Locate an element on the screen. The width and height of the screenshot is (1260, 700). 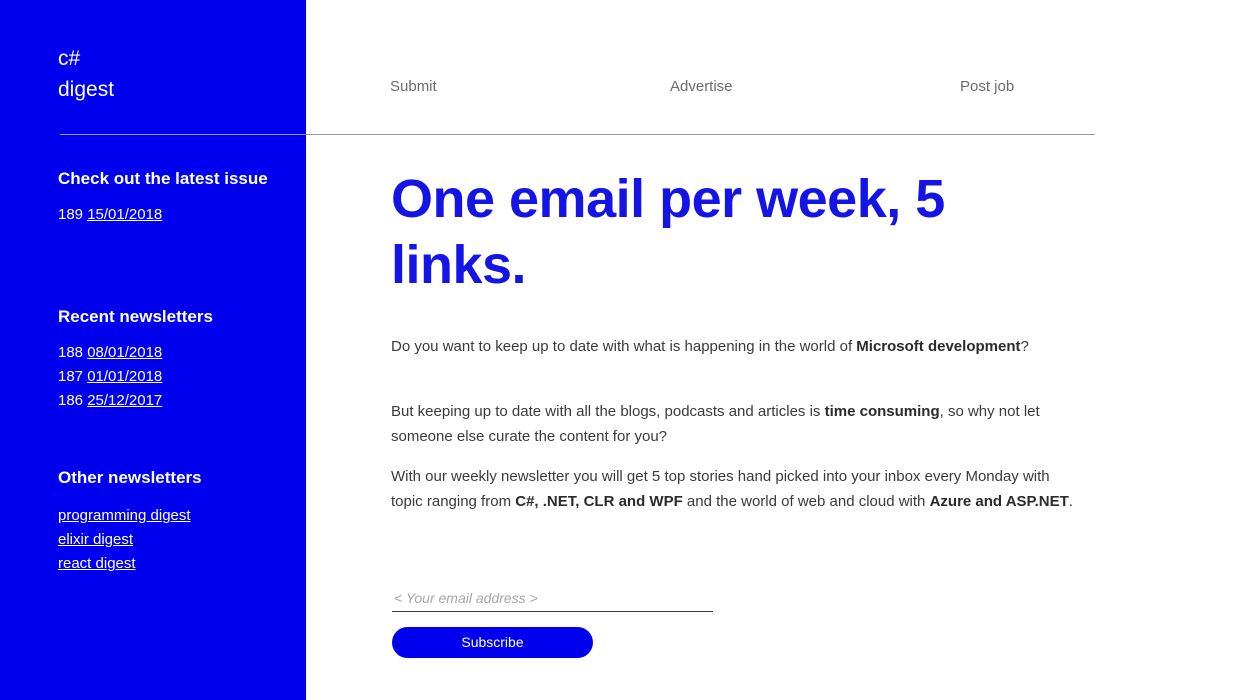
paragraph-3-bold-2: Azure and ASP.NET is located at coordinates (999, 501).